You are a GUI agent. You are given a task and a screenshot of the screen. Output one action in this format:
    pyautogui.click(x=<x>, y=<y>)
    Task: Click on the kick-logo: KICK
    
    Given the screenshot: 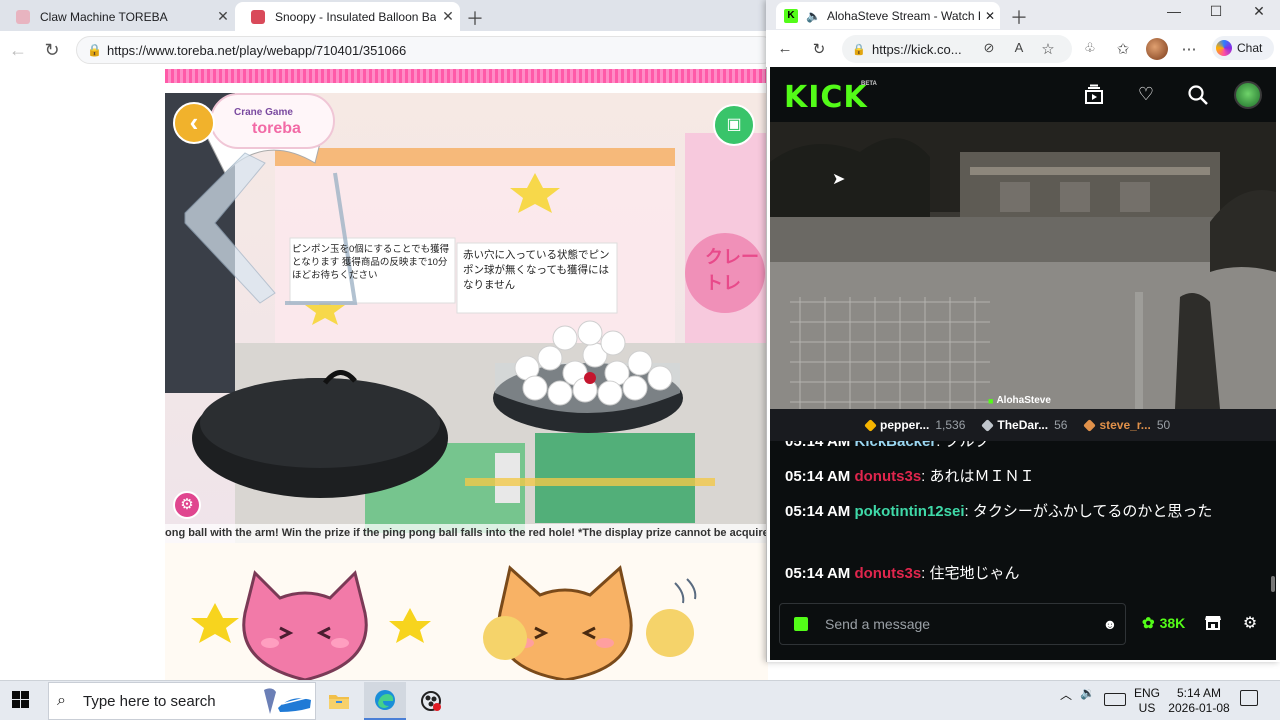 What is the action you would take?
    pyautogui.click(x=826, y=97)
    